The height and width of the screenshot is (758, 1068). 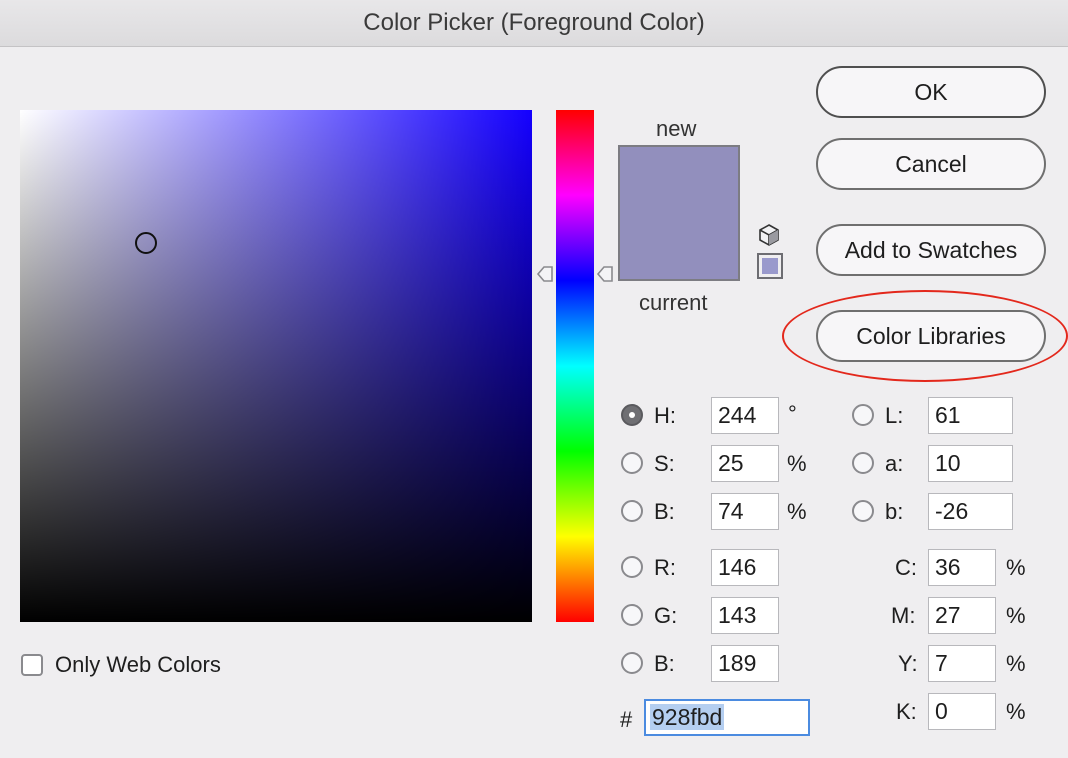 I want to click on lab-b-input: -26, so click(x=970, y=511).